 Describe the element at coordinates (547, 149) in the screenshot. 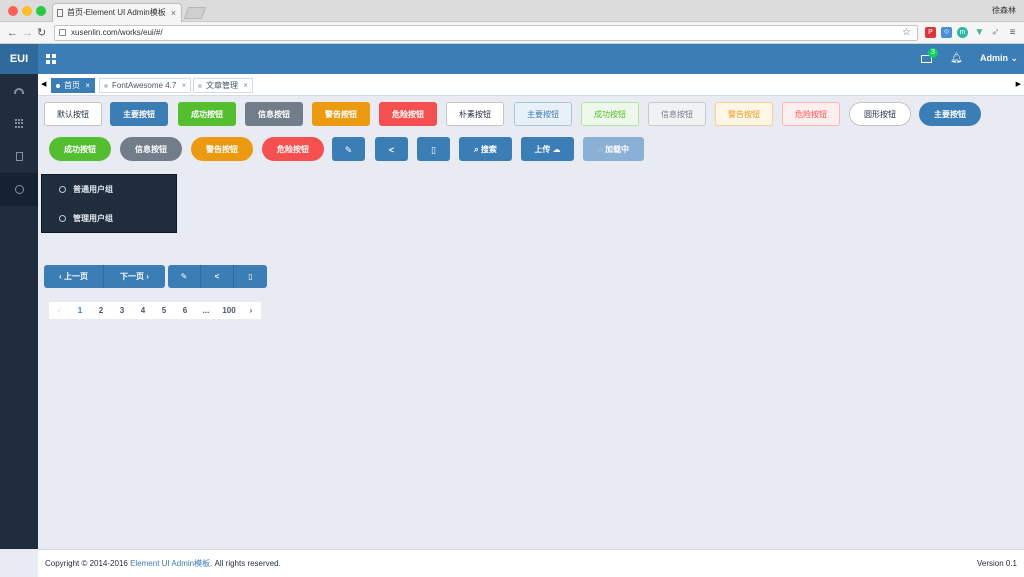

I see `upload-button: 上传 ☁` at that location.